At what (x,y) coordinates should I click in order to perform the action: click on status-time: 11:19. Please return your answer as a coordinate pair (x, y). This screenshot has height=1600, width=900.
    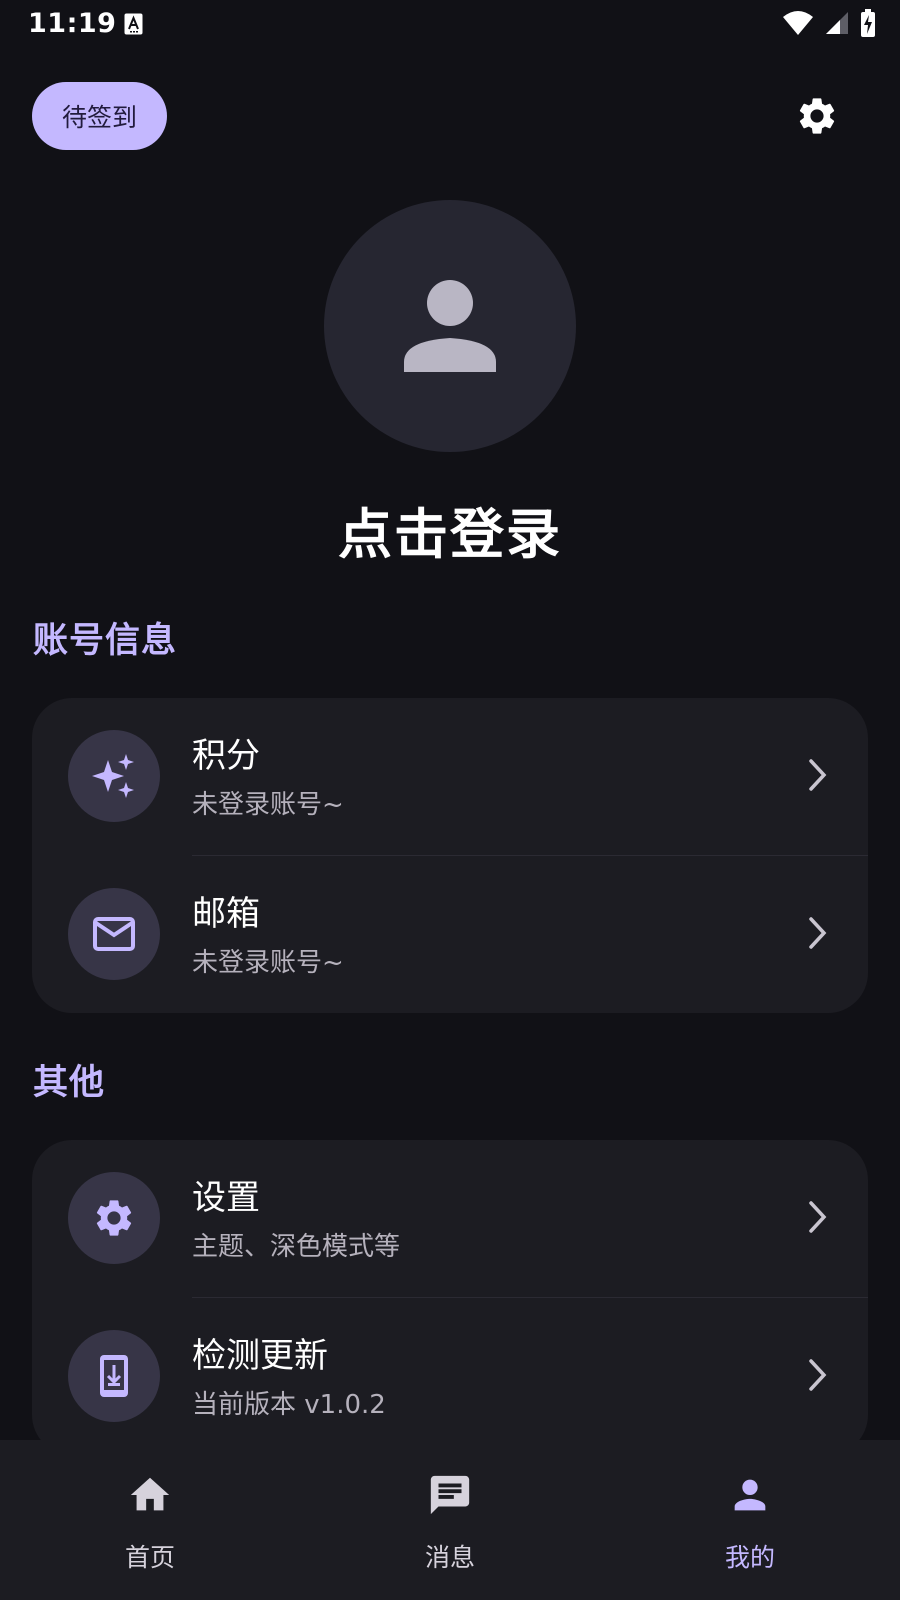
    Looking at the image, I should click on (72, 23).